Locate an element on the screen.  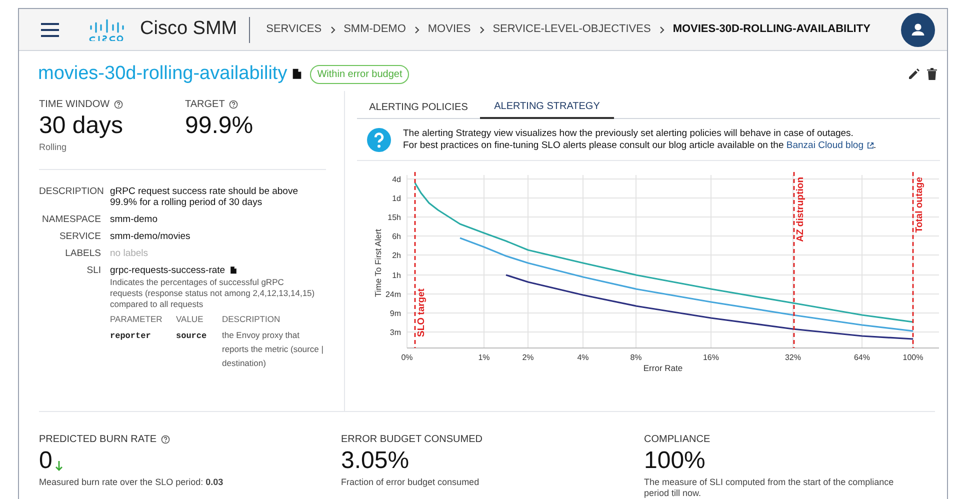
stat-label: TARGET is located at coordinates (205, 105).